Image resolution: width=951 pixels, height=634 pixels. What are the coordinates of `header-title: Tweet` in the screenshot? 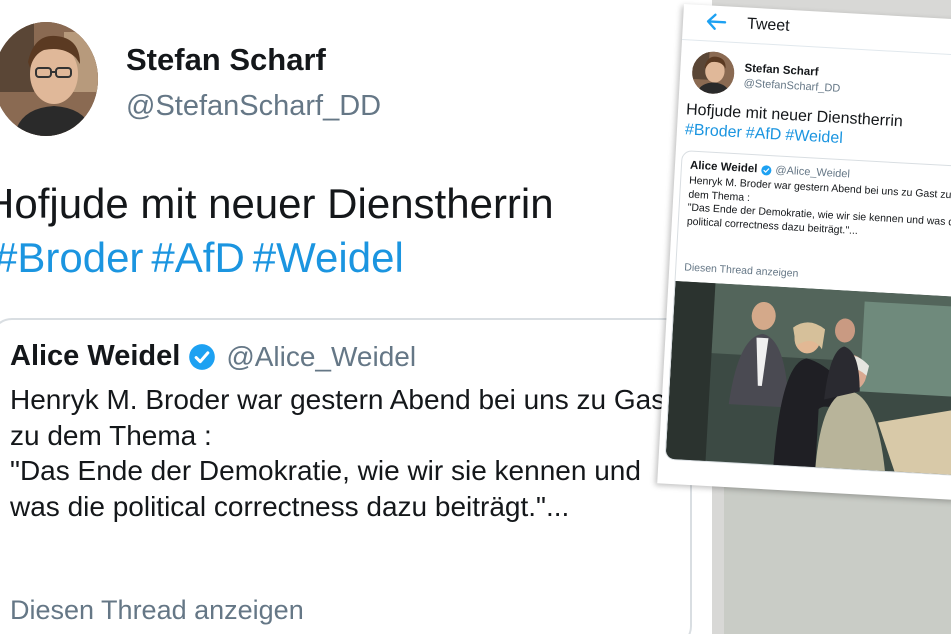 It's located at (768, 25).